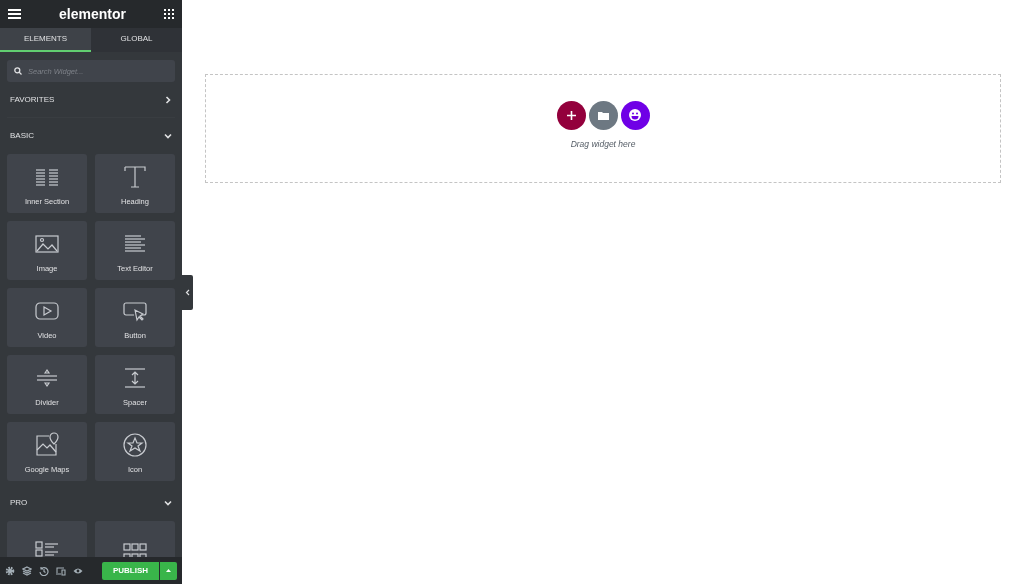  I want to click on publish-options-button, so click(168, 570).